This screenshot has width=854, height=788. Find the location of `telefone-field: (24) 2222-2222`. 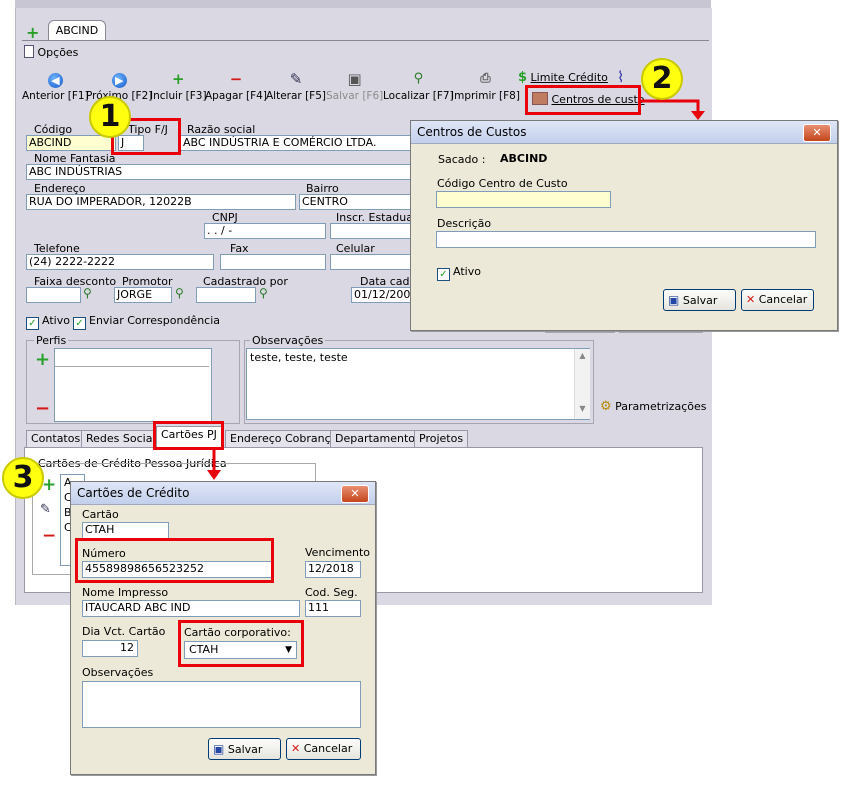

telefone-field: (24) 2222-2222 is located at coordinates (120, 262).